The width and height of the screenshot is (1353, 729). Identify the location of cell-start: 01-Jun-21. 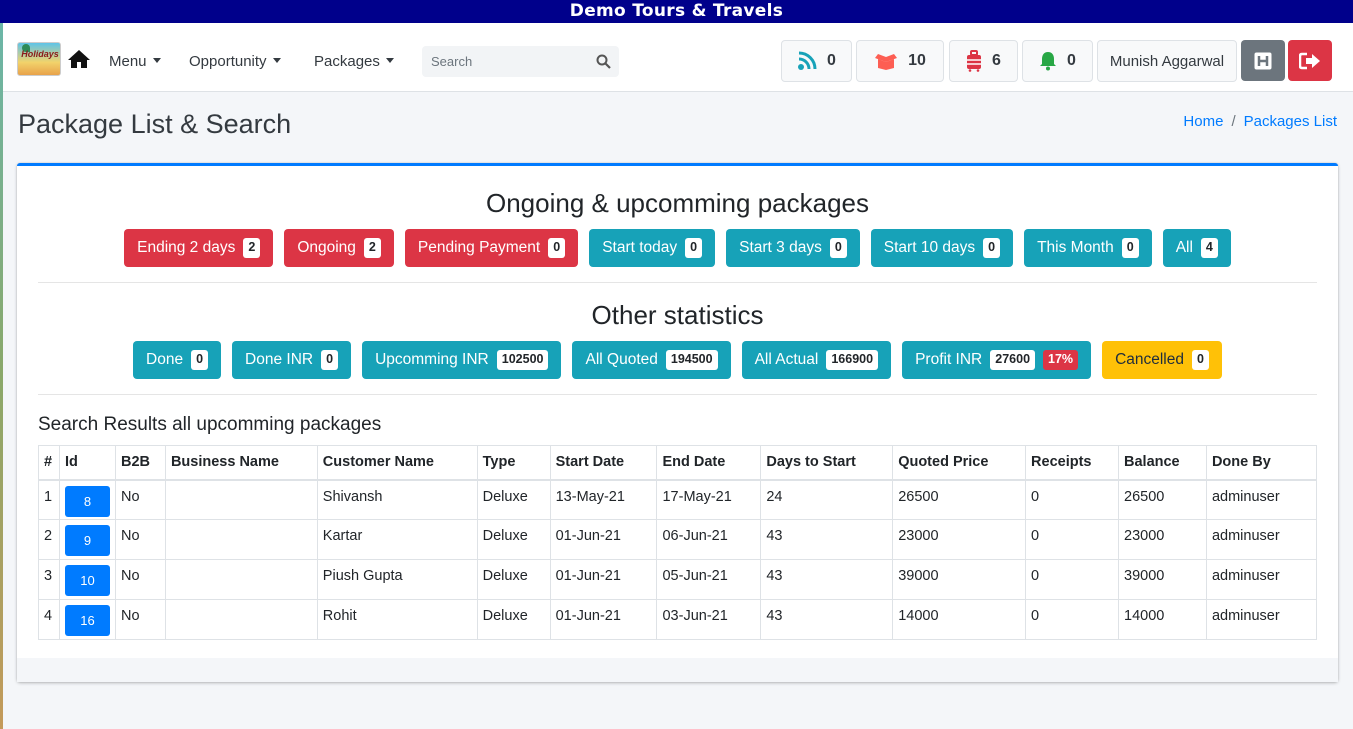
(603, 539).